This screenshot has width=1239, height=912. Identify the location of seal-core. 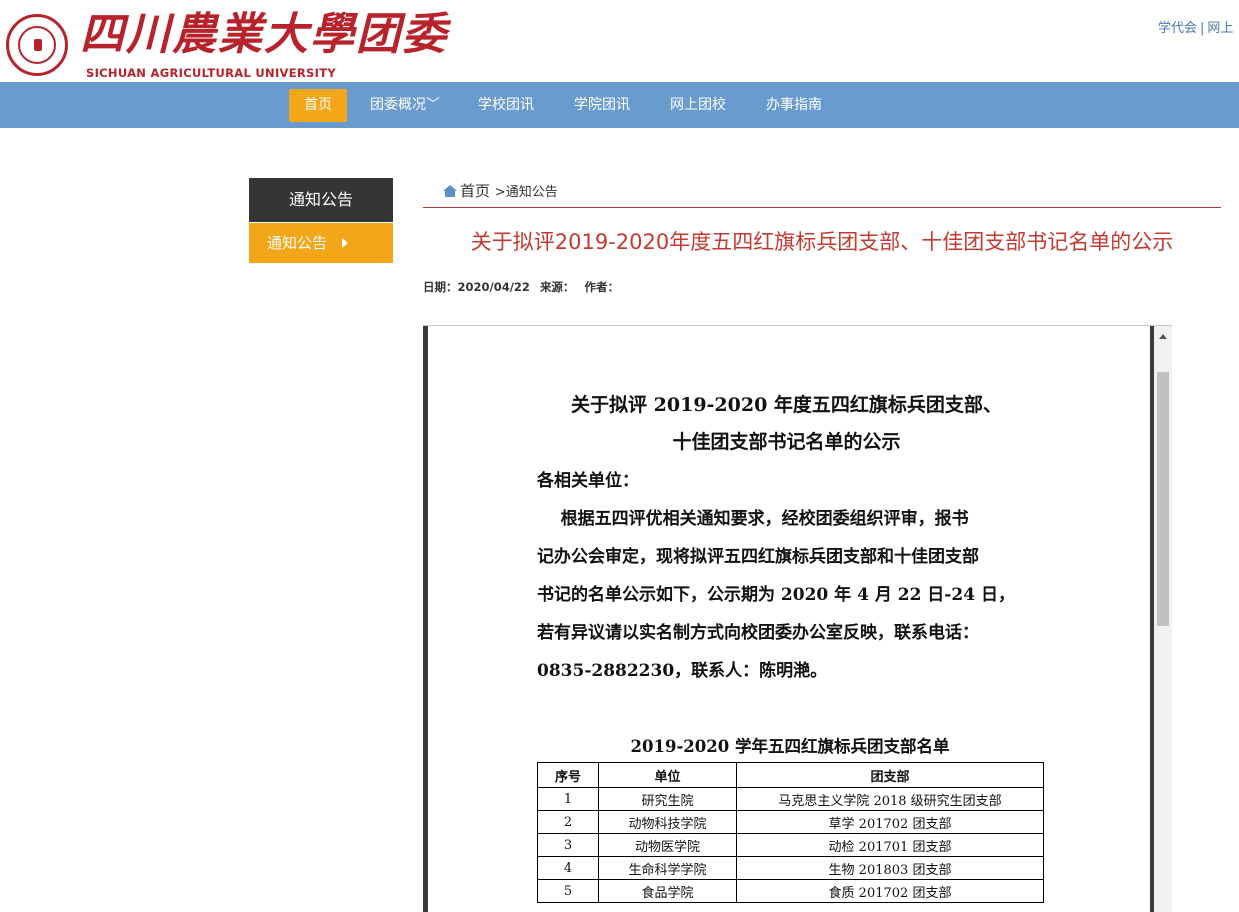
(38, 45).